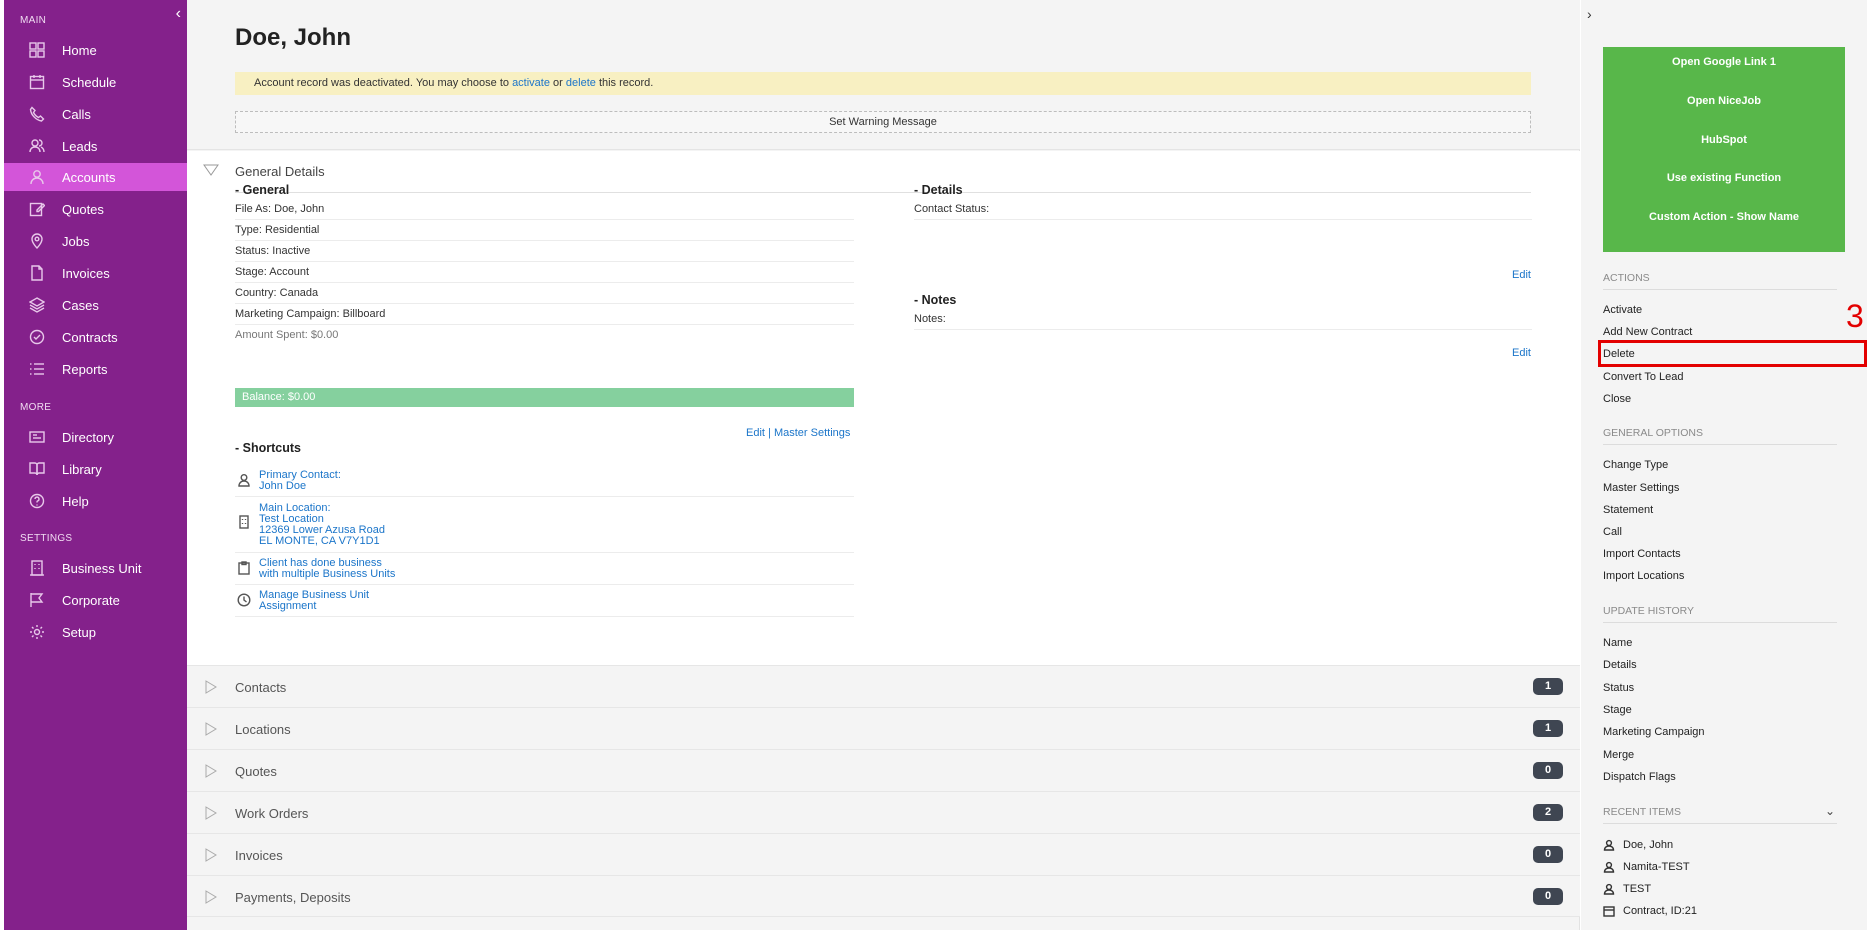 The image size is (1867, 930). Describe the element at coordinates (260, 687) in the screenshot. I see `section-name: Contacts` at that location.